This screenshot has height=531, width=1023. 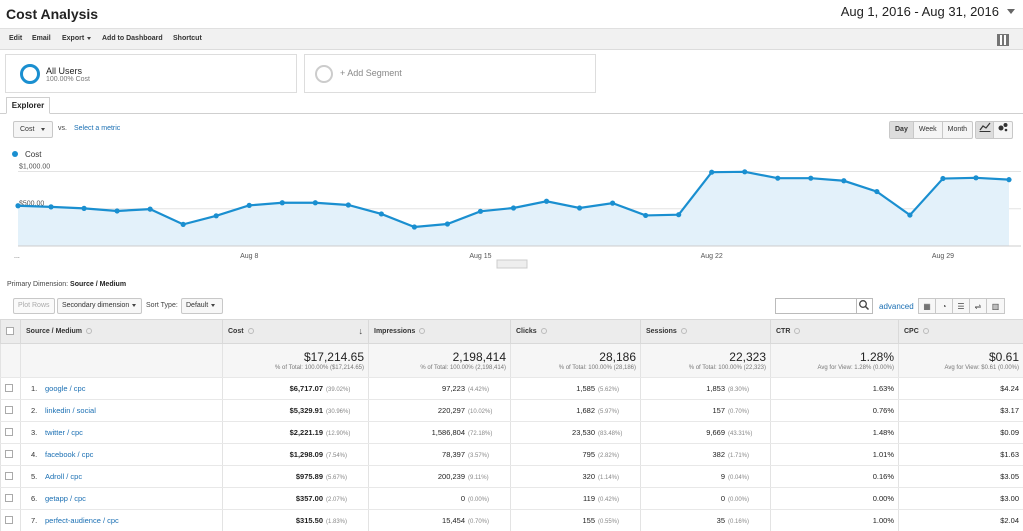 What do you see at coordinates (34, 306) in the screenshot?
I see `plot-rows-button: Plot Rows` at bounding box center [34, 306].